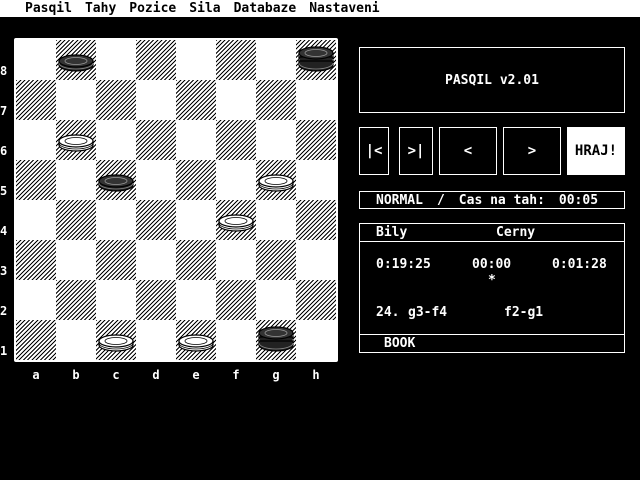 The image size is (640, 480). I want to click on square-a8, so click(36, 60).